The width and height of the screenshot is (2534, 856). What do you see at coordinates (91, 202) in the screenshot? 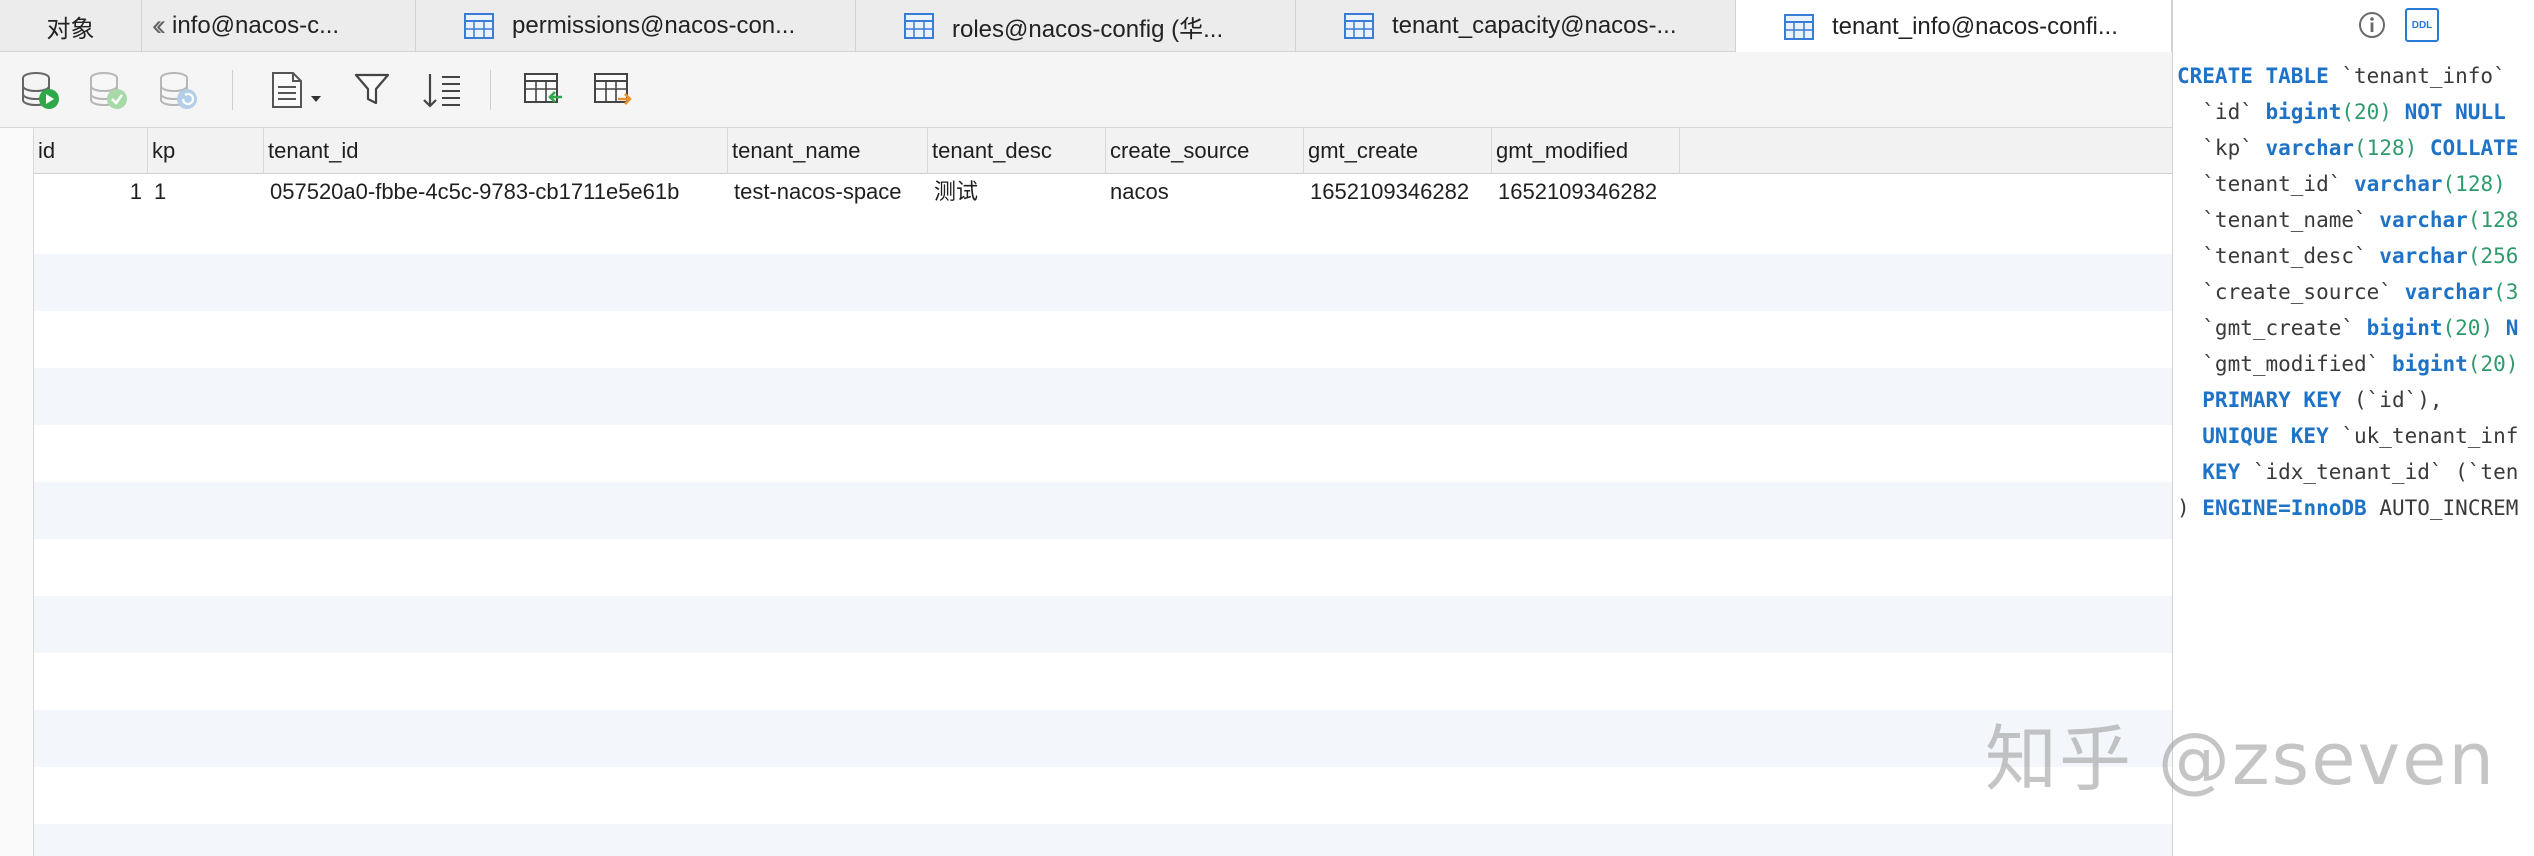
I see `cell-id: 1` at bounding box center [91, 202].